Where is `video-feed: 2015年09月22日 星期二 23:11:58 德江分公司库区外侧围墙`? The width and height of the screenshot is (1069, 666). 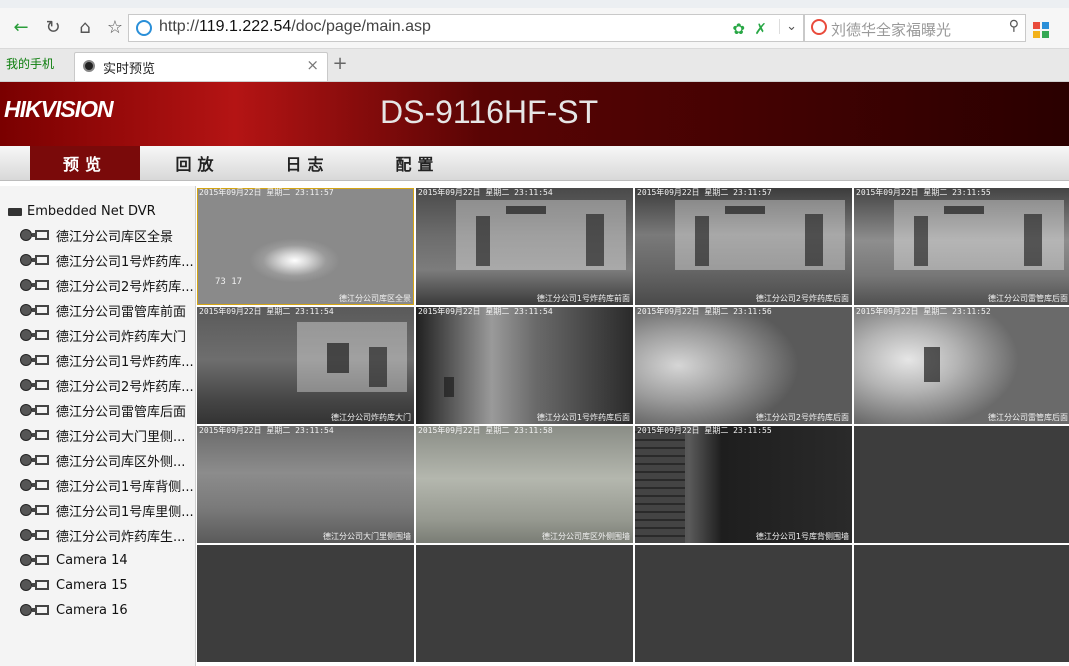 video-feed: 2015年09月22日 星期二 23:11:58 德江分公司库区外侧围墙 is located at coordinates (524, 484).